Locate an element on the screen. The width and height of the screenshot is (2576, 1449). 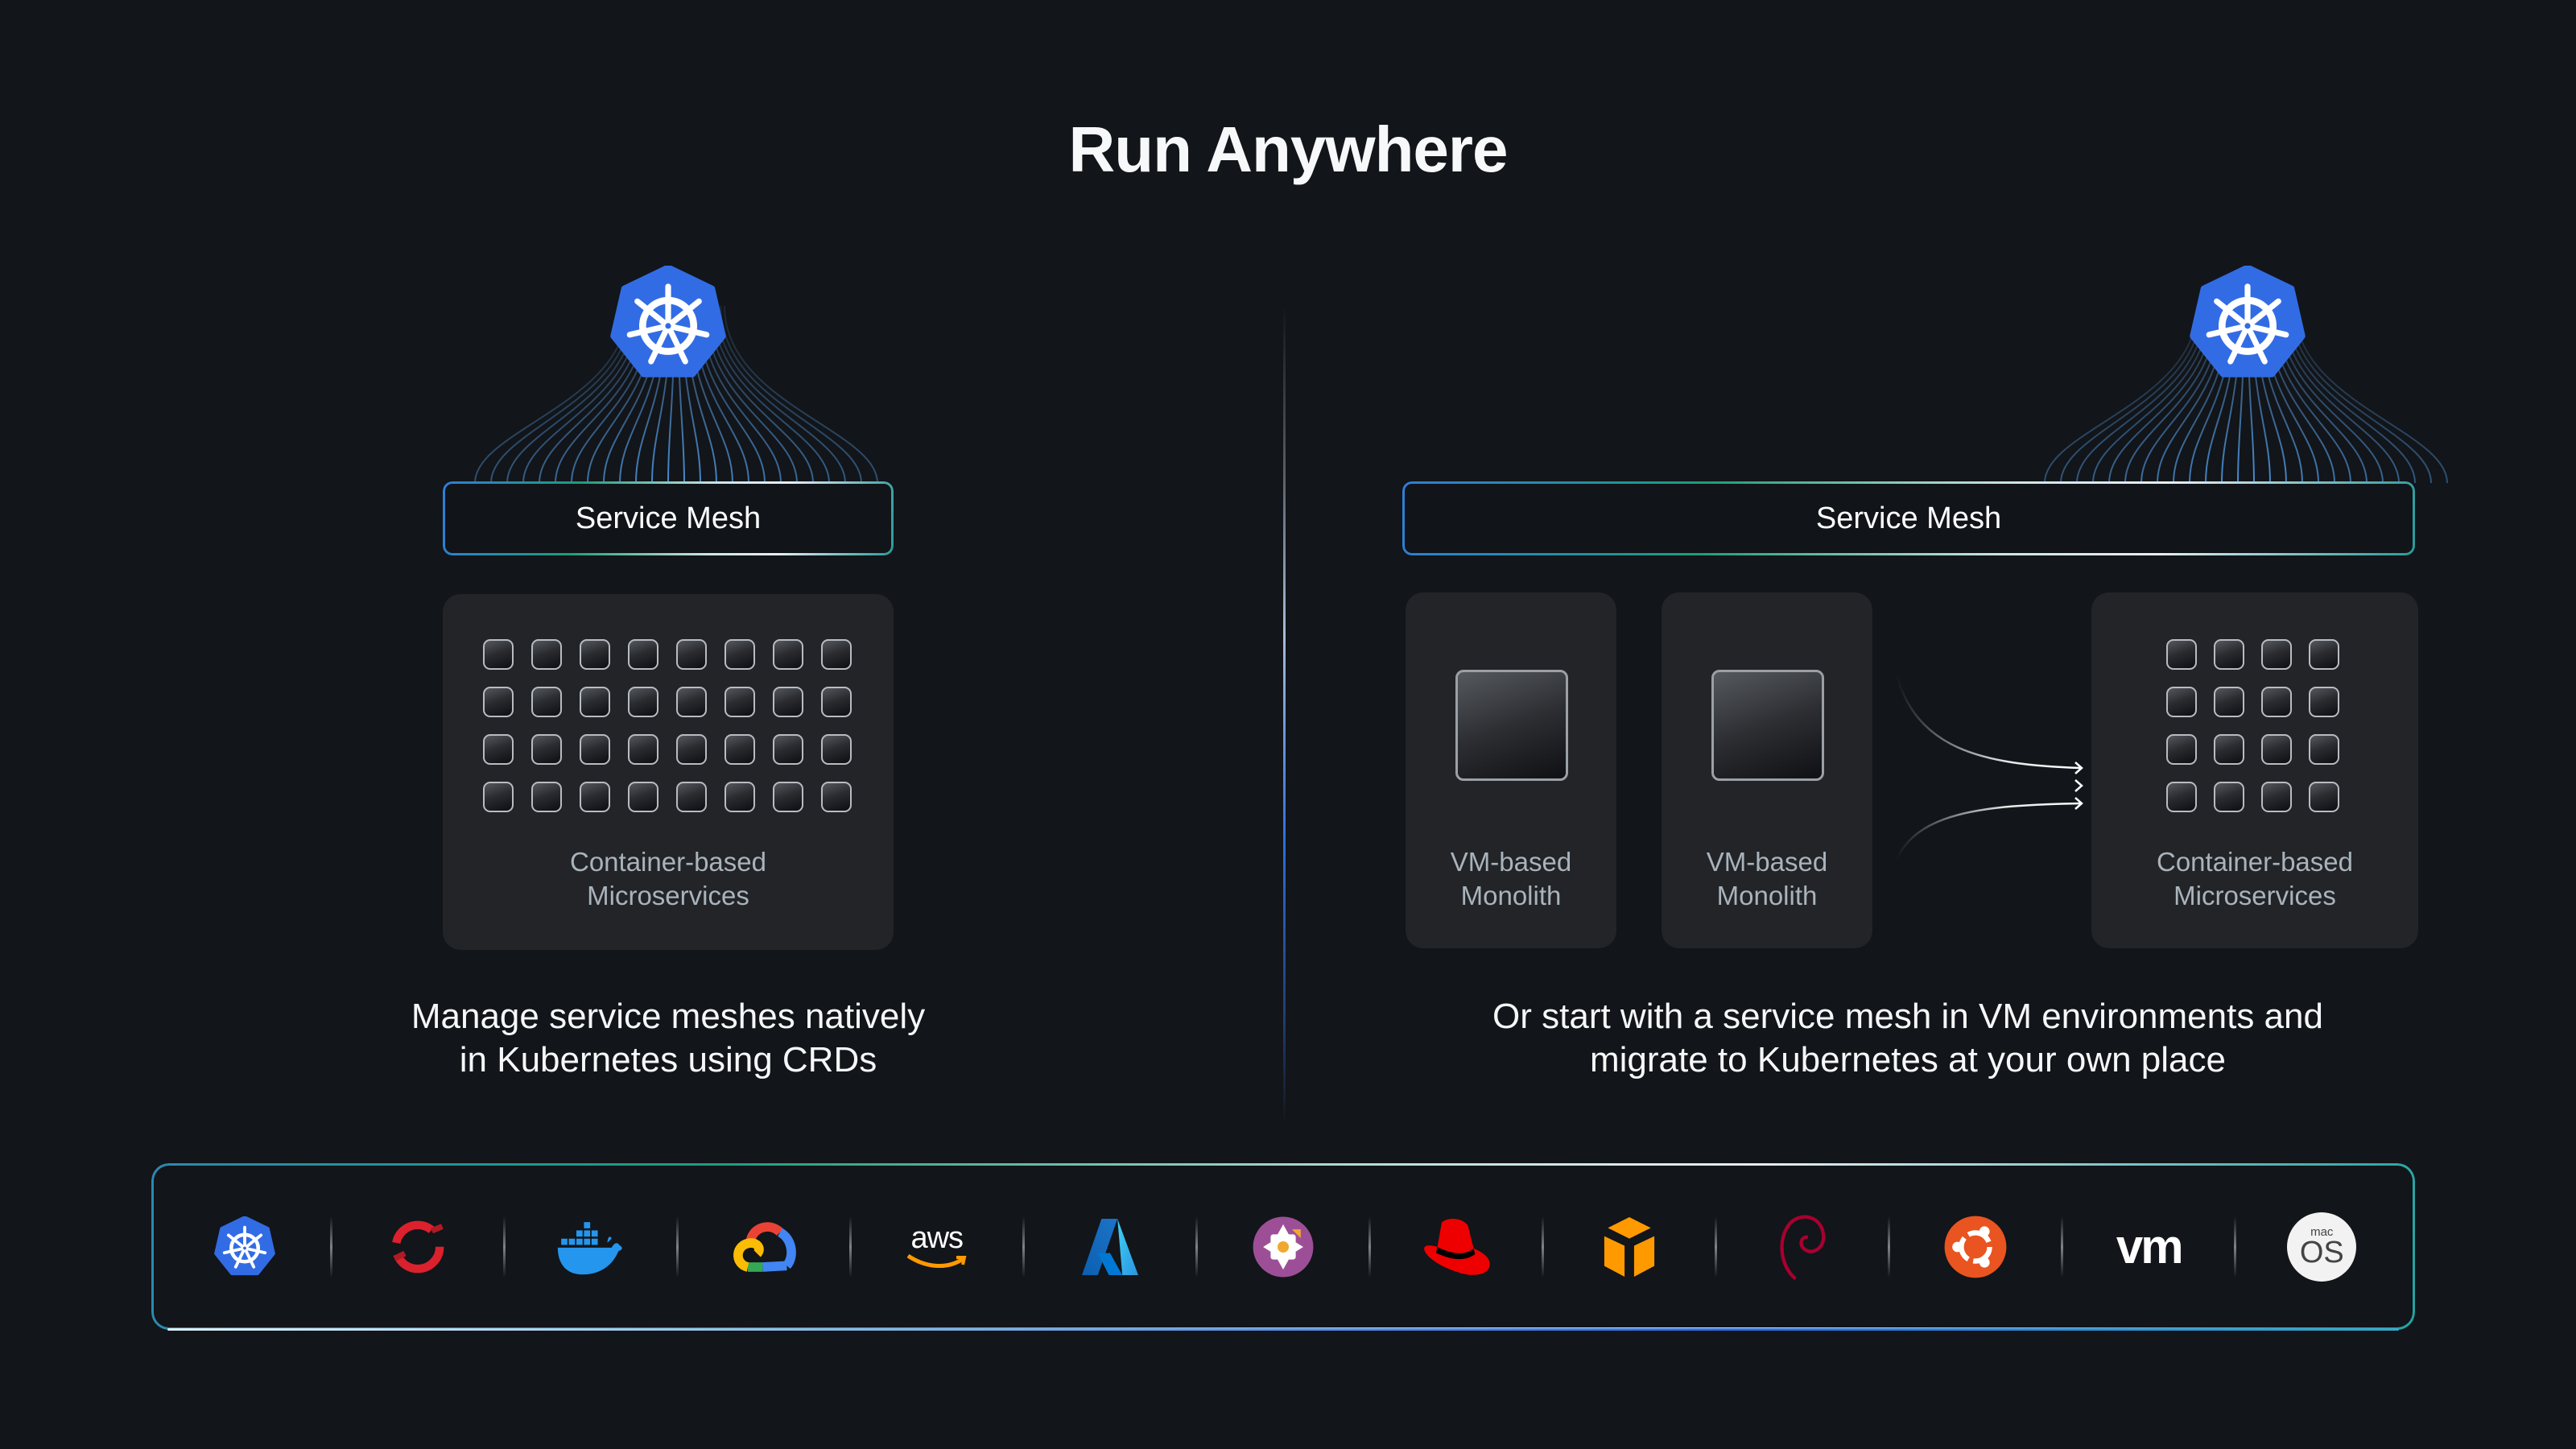
arrow-top is located at coordinates (1988, 720).